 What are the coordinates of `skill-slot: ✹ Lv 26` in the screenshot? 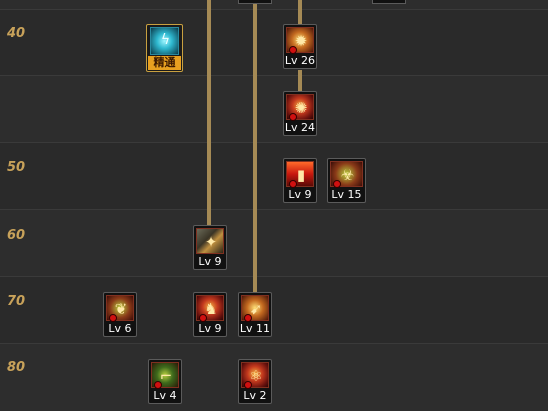 It's located at (300, 46).